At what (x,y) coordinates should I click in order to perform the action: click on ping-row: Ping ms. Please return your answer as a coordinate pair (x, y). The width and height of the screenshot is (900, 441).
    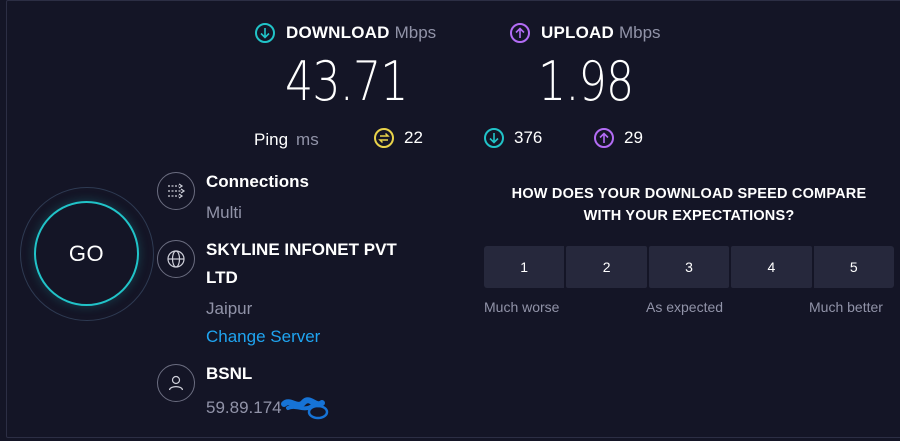
    Looking at the image, I should click on (286, 140).